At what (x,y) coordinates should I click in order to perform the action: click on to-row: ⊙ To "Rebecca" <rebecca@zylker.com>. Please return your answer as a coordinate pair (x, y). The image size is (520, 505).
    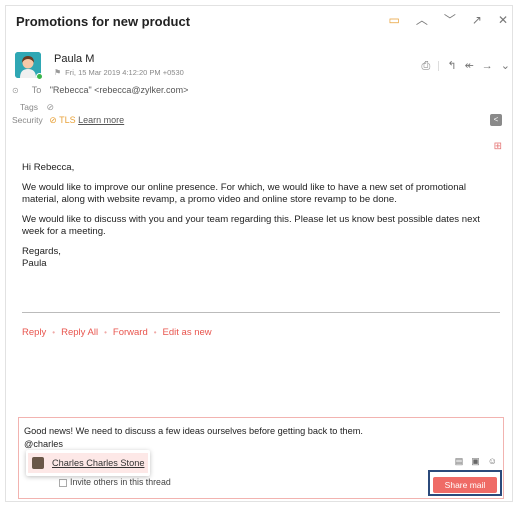
    Looking at the image, I should click on (100, 90).